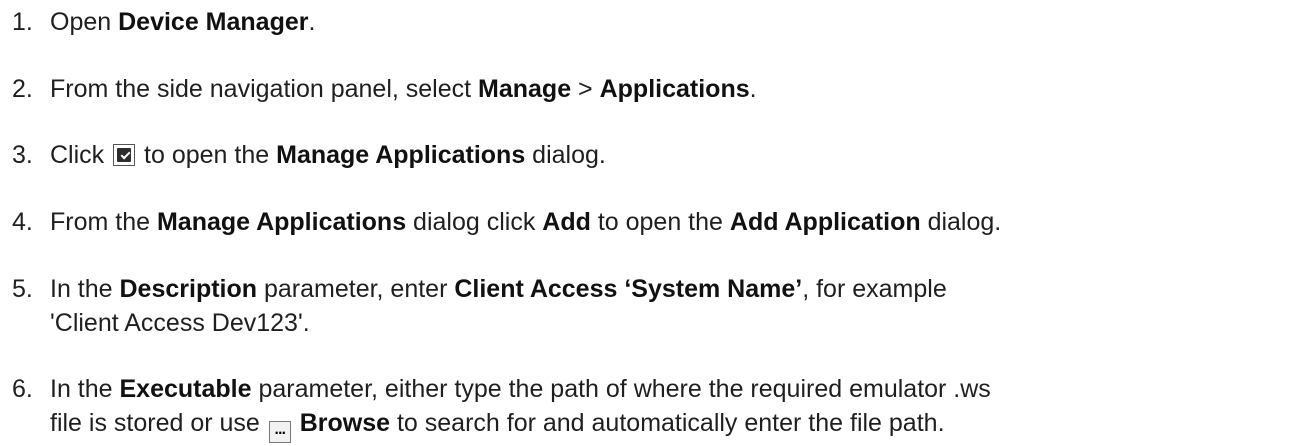 The image size is (1306, 446). I want to click on step-number: 2., so click(22, 89).